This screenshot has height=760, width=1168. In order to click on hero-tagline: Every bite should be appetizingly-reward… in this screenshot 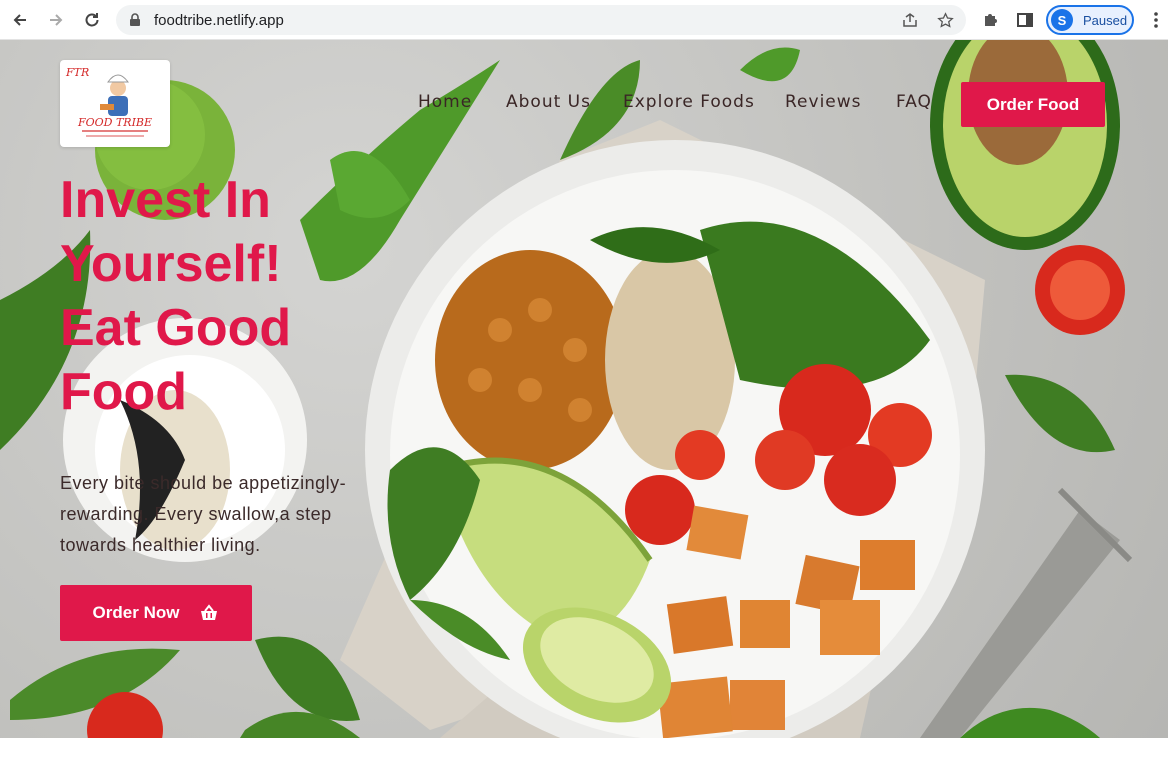, I will do `click(203, 514)`.